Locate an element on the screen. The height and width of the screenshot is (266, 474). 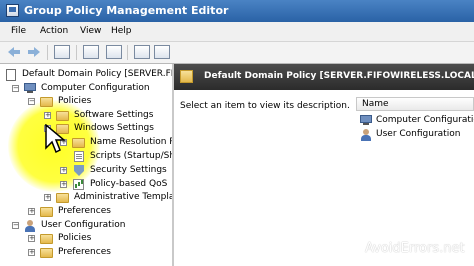
tree-item-user-preferences: + Preferences is located at coordinates (100, 252).